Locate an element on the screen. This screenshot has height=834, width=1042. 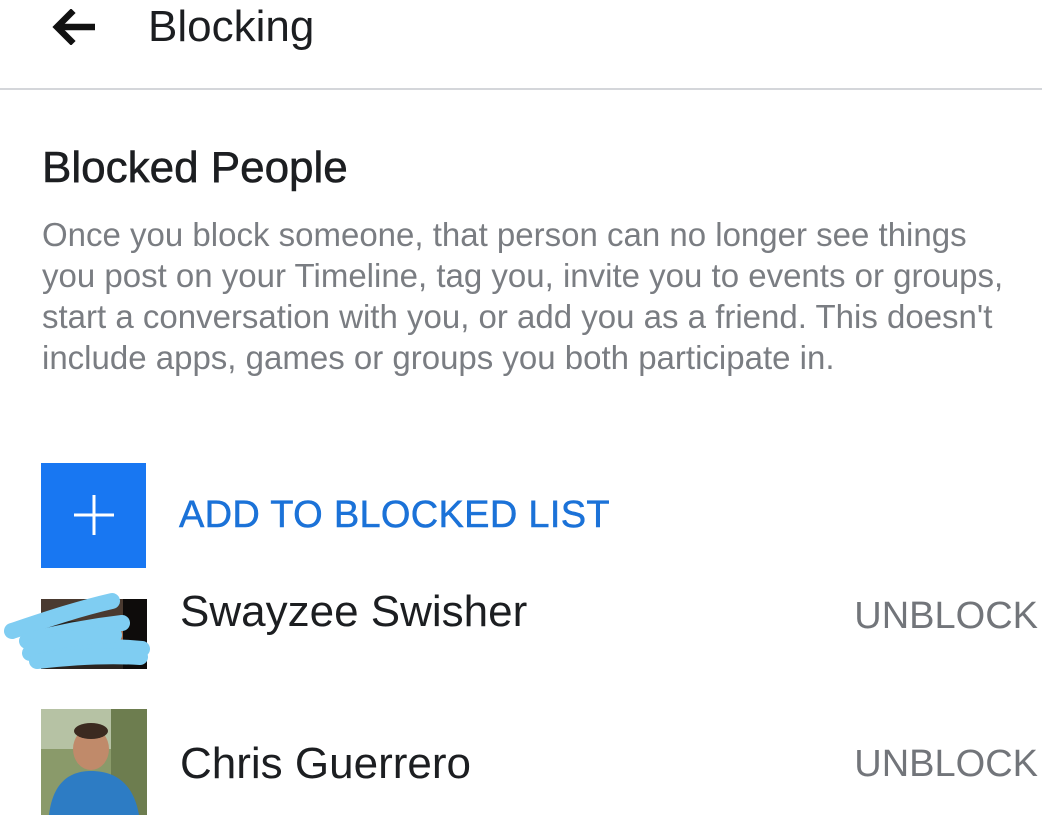
plus-icon is located at coordinates (93, 515).